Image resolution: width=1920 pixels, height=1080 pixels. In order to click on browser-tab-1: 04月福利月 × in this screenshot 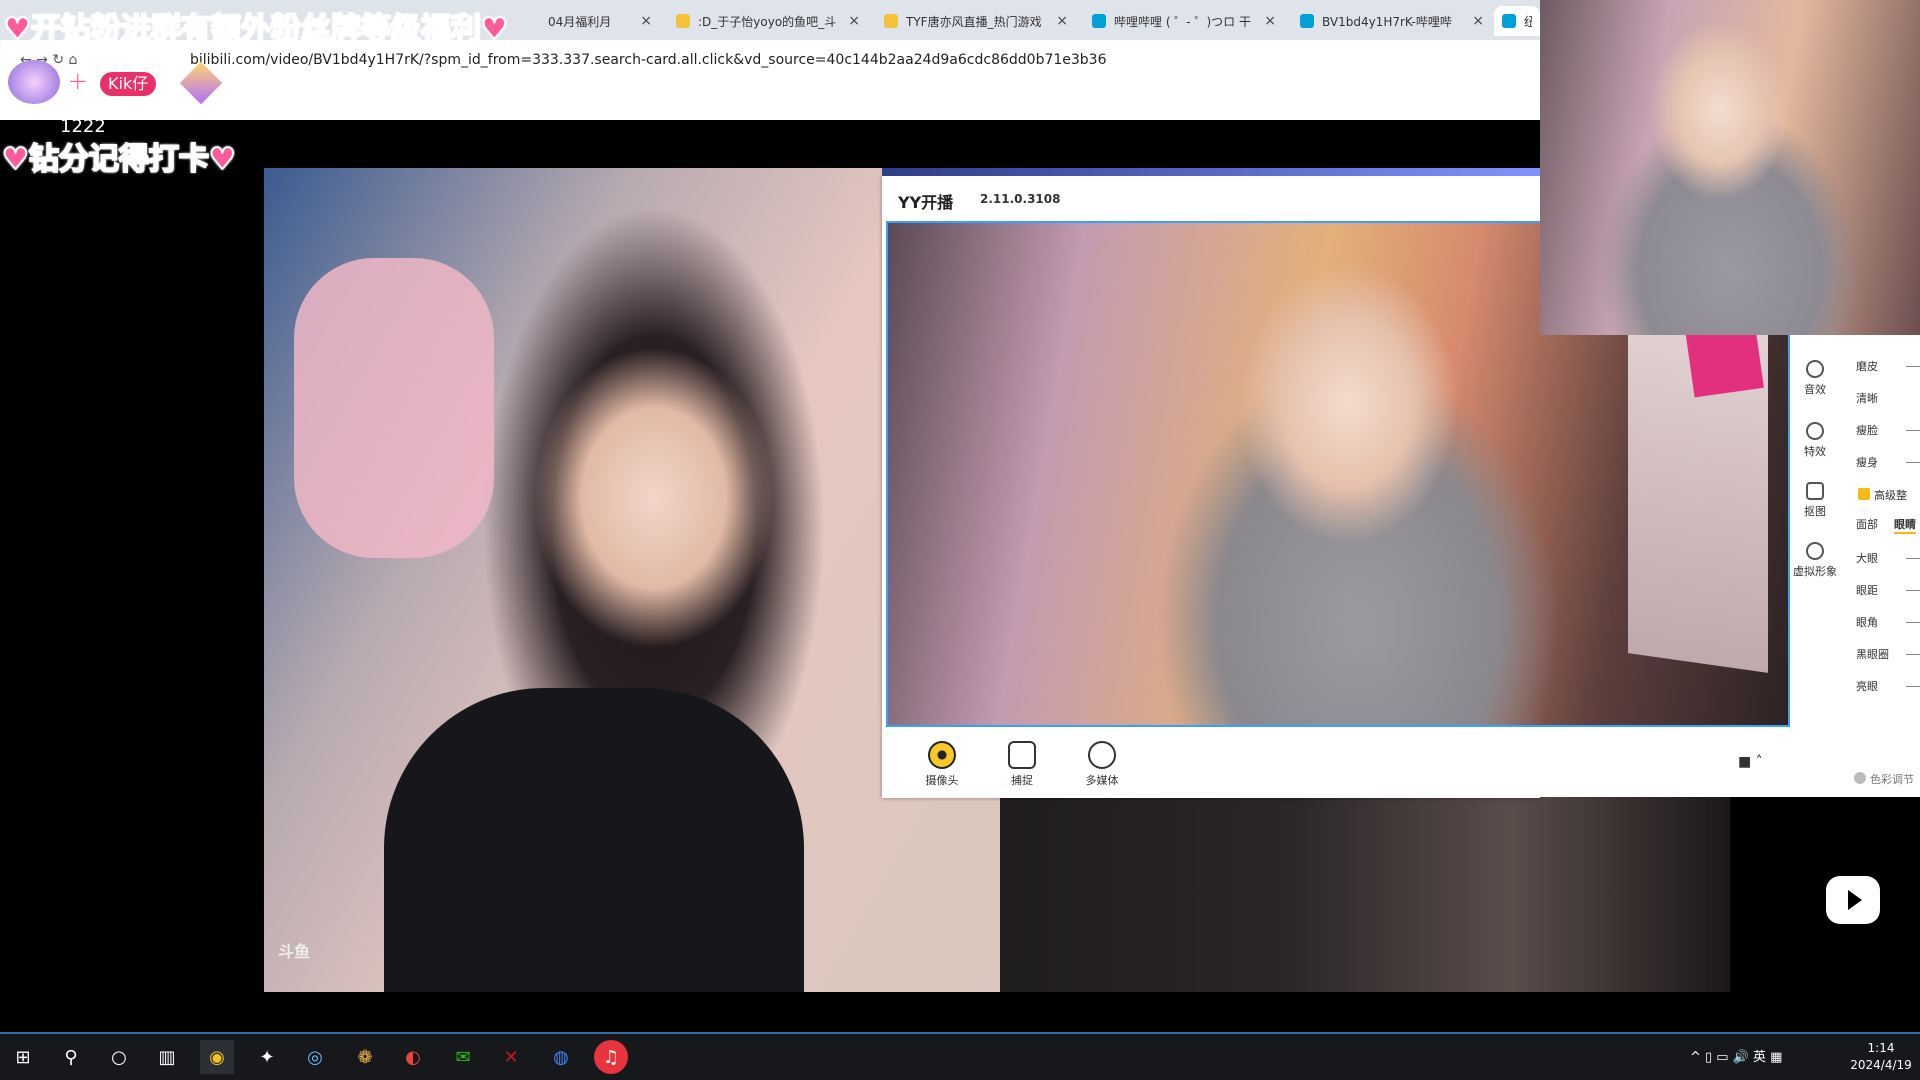, I will do `click(600, 21)`.